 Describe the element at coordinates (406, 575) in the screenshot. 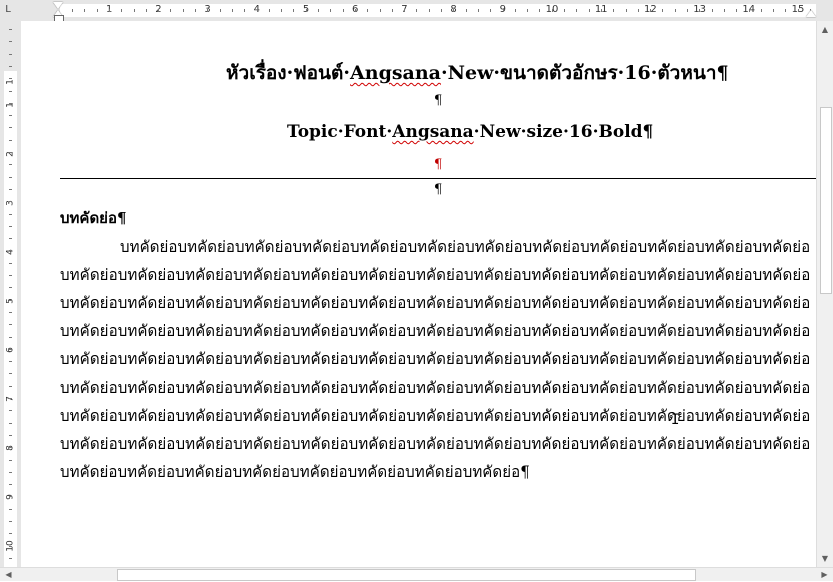

I see `horizontal-scroll-thumb` at that location.